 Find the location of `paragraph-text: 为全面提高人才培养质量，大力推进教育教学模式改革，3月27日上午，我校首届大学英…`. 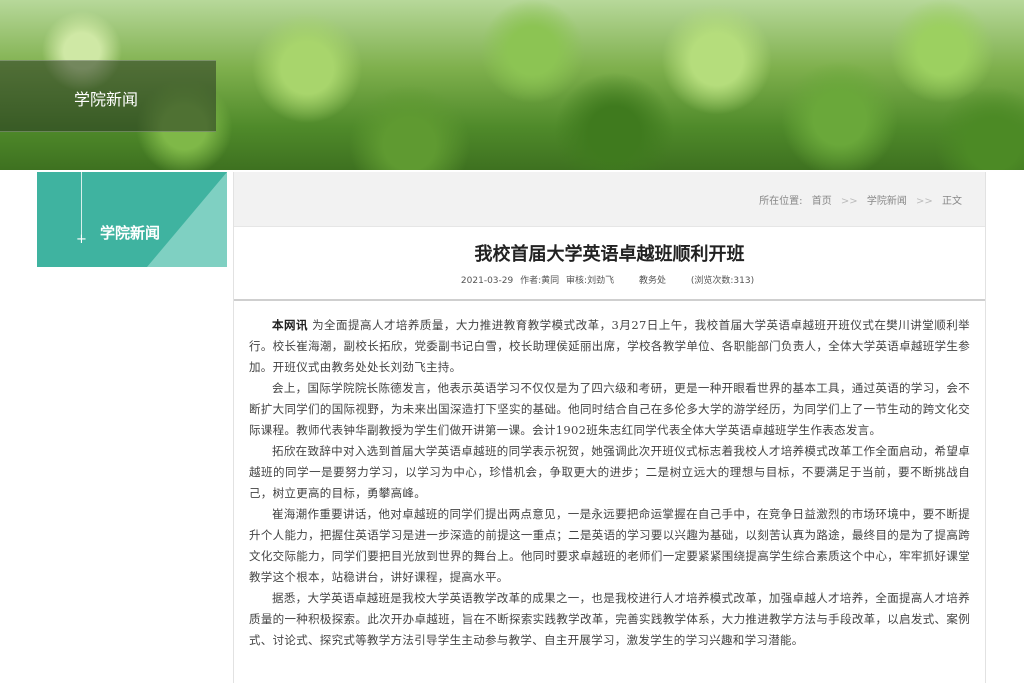

paragraph-text: 为全面提高人才培养质量，大力推进教育教学模式改革，3月27日上午，我校首届大学英… is located at coordinates (609, 346).